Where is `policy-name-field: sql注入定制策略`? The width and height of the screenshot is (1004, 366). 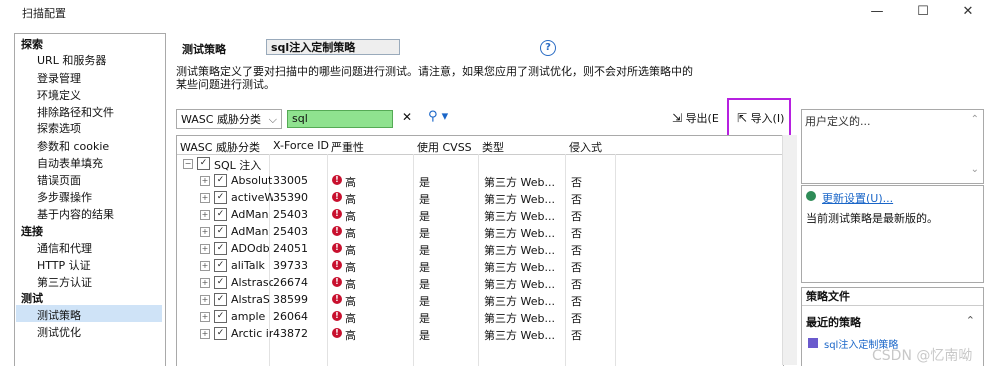 policy-name-field: sql注入定制策略 is located at coordinates (333, 47).